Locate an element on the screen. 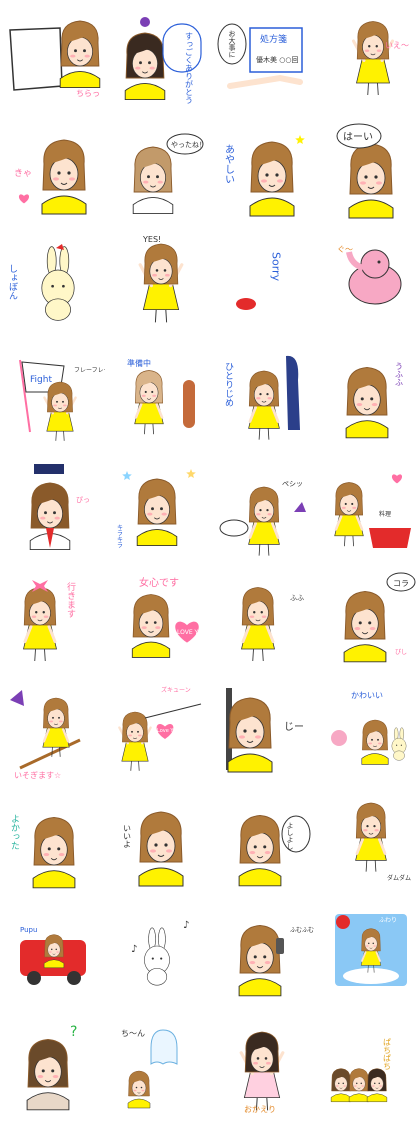 Image resolution: width=420 pixels, height=1121 pixels. sticker-ghost-girl: ち〜ん is located at coordinates (157, 1064).